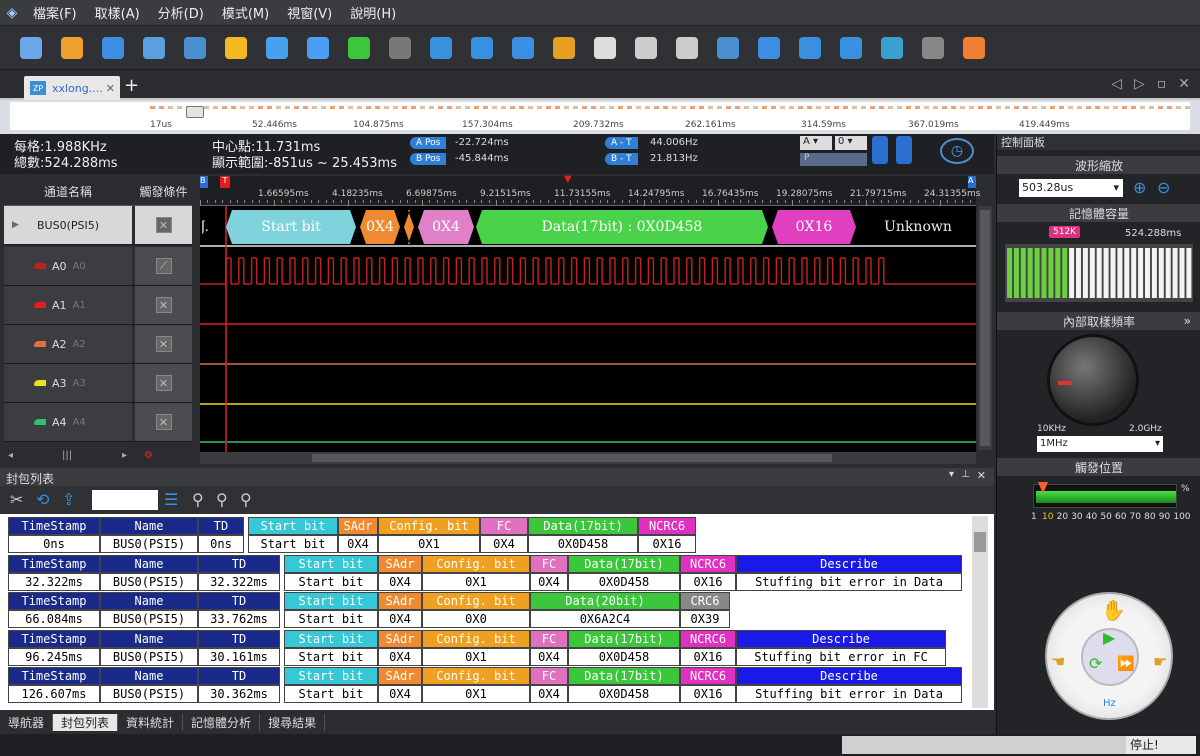 This screenshot has width=1200, height=756. I want to click on bottom-tab-1: 封包列表, so click(86, 722).